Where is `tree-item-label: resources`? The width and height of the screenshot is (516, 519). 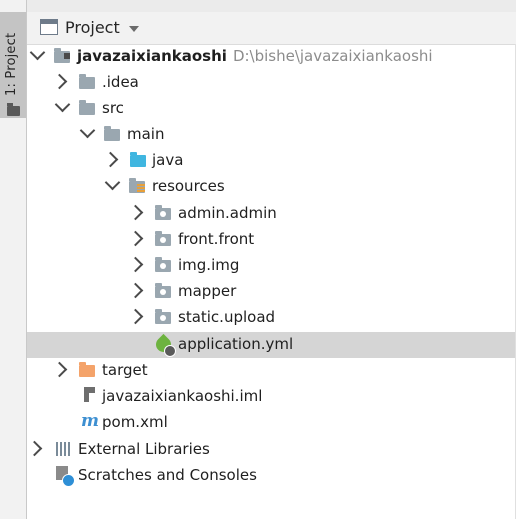 tree-item-label: resources is located at coordinates (188, 186).